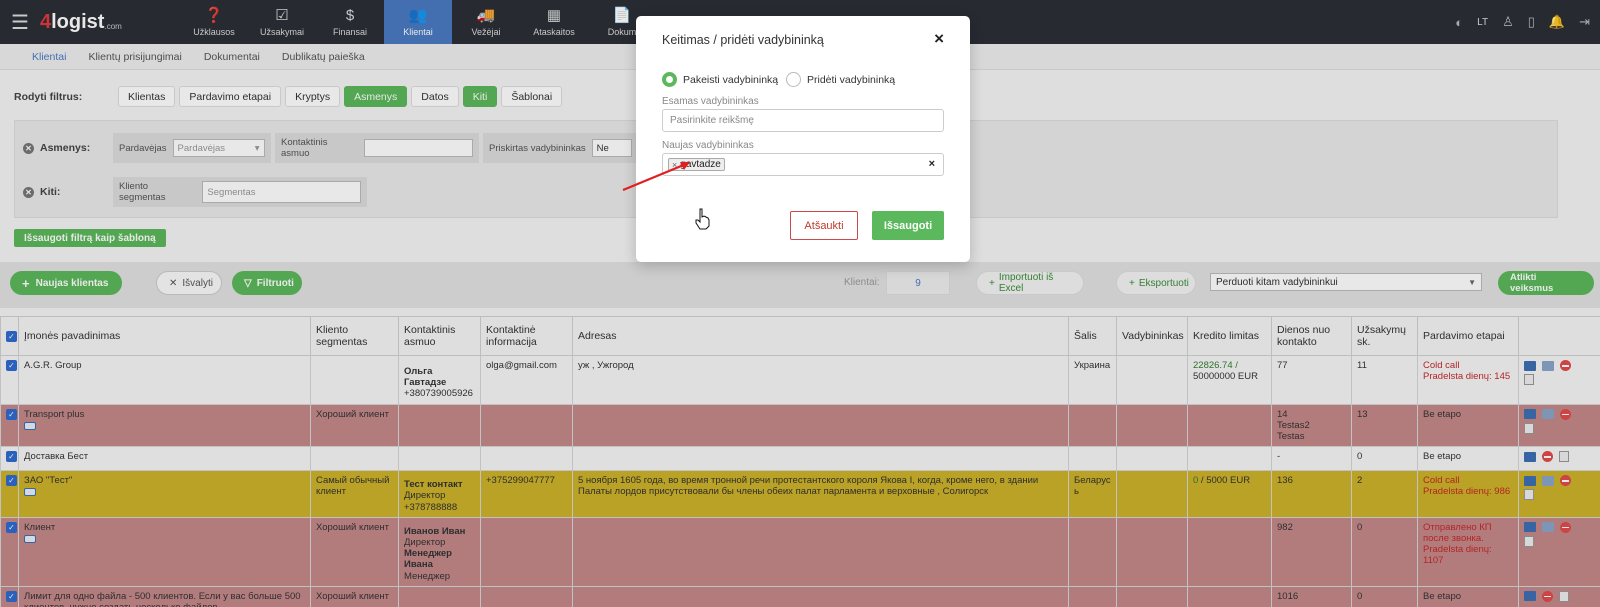 The image size is (1600, 607). Describe the element at coordinates (702, 219) in the screenshot. I see `hand-cursor-icon` at that location.